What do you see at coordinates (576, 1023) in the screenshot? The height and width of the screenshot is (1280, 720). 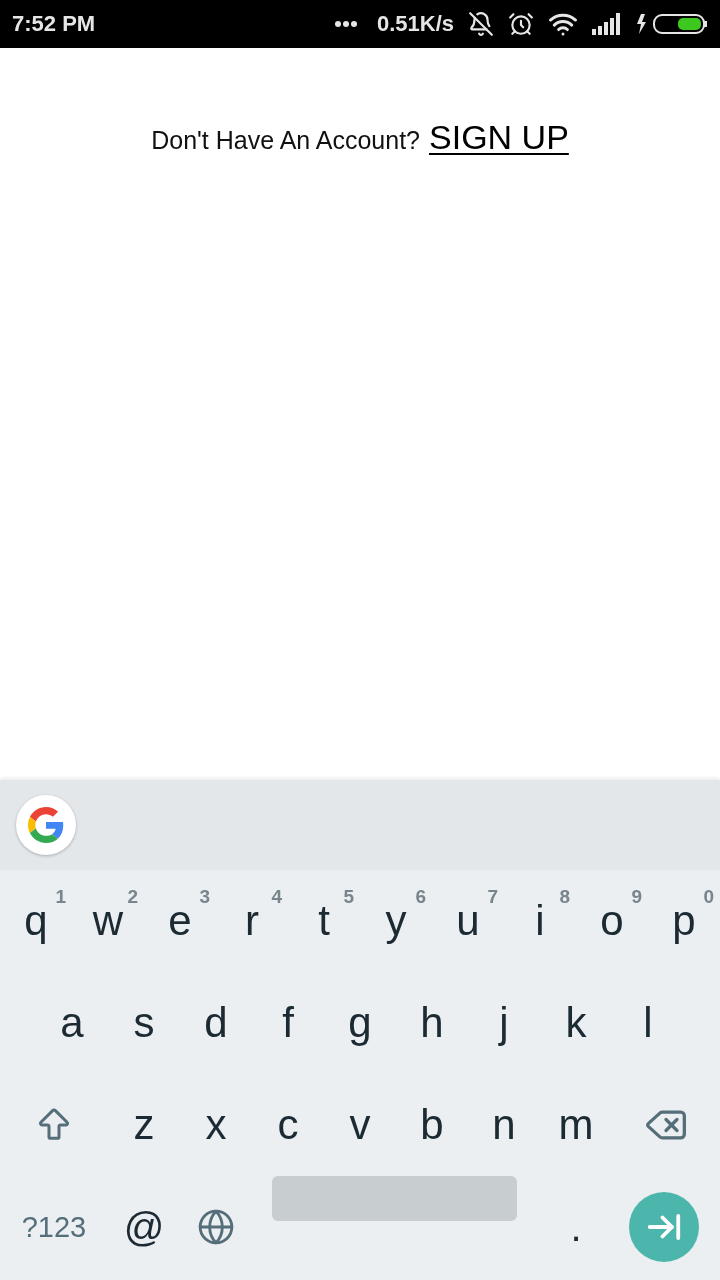 I see `letter-key: k` at bounding box center [576, 1023].